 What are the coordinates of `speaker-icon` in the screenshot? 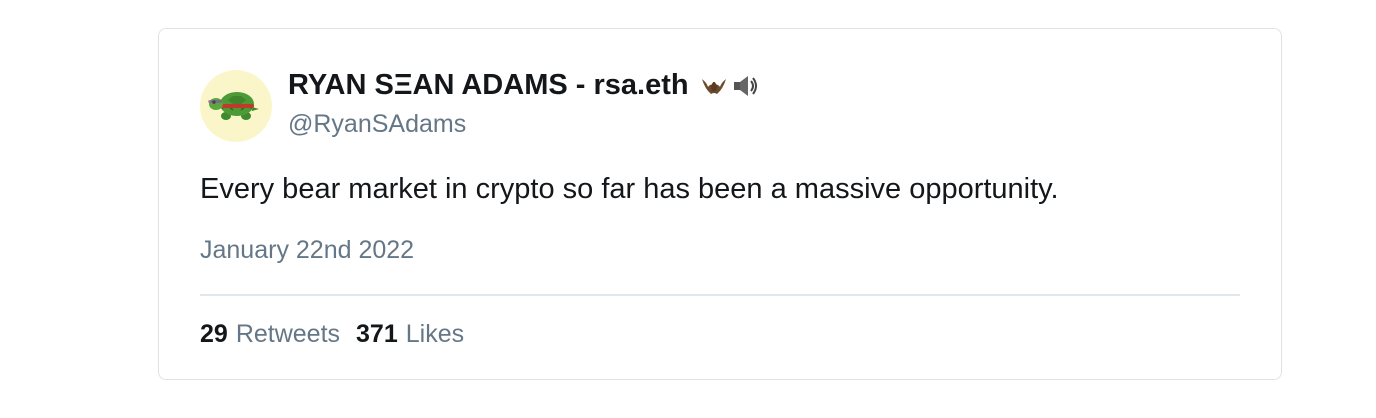 It's located at (745, 85).